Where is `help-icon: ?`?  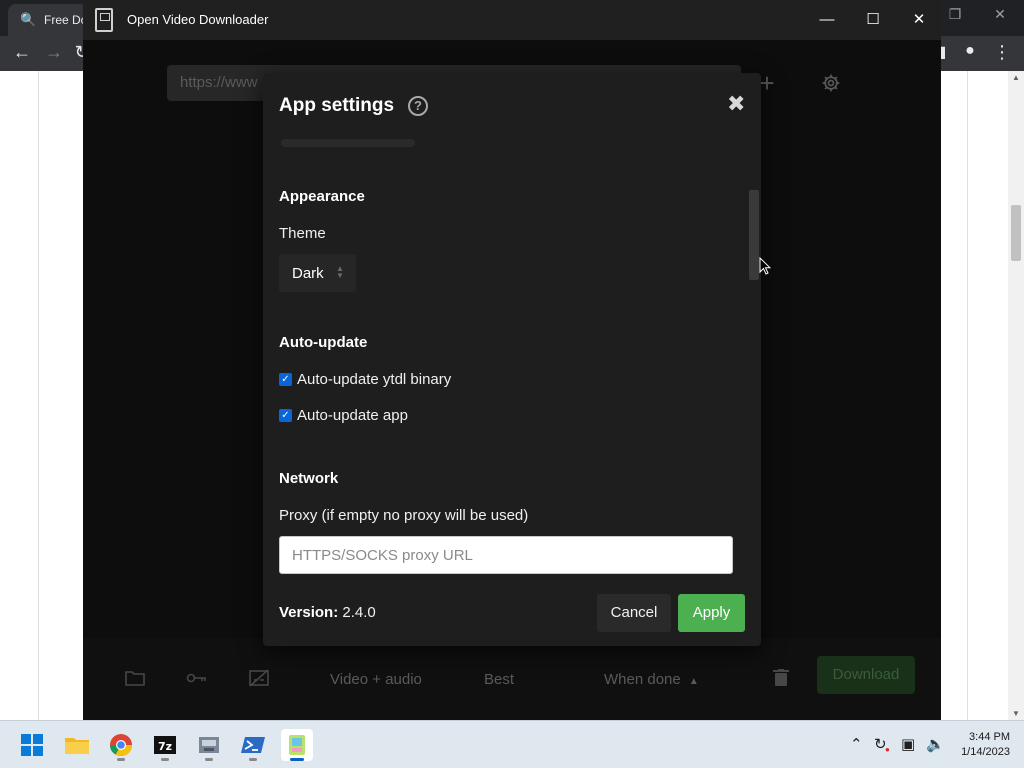 help-icon: ? is located at coordinates (418, 106).